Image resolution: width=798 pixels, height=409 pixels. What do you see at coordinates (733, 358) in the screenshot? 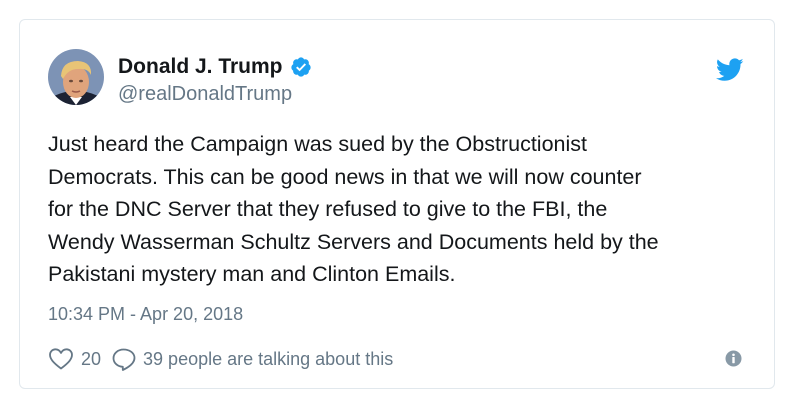
I see `info-icon` at bounding box center [733, 358].